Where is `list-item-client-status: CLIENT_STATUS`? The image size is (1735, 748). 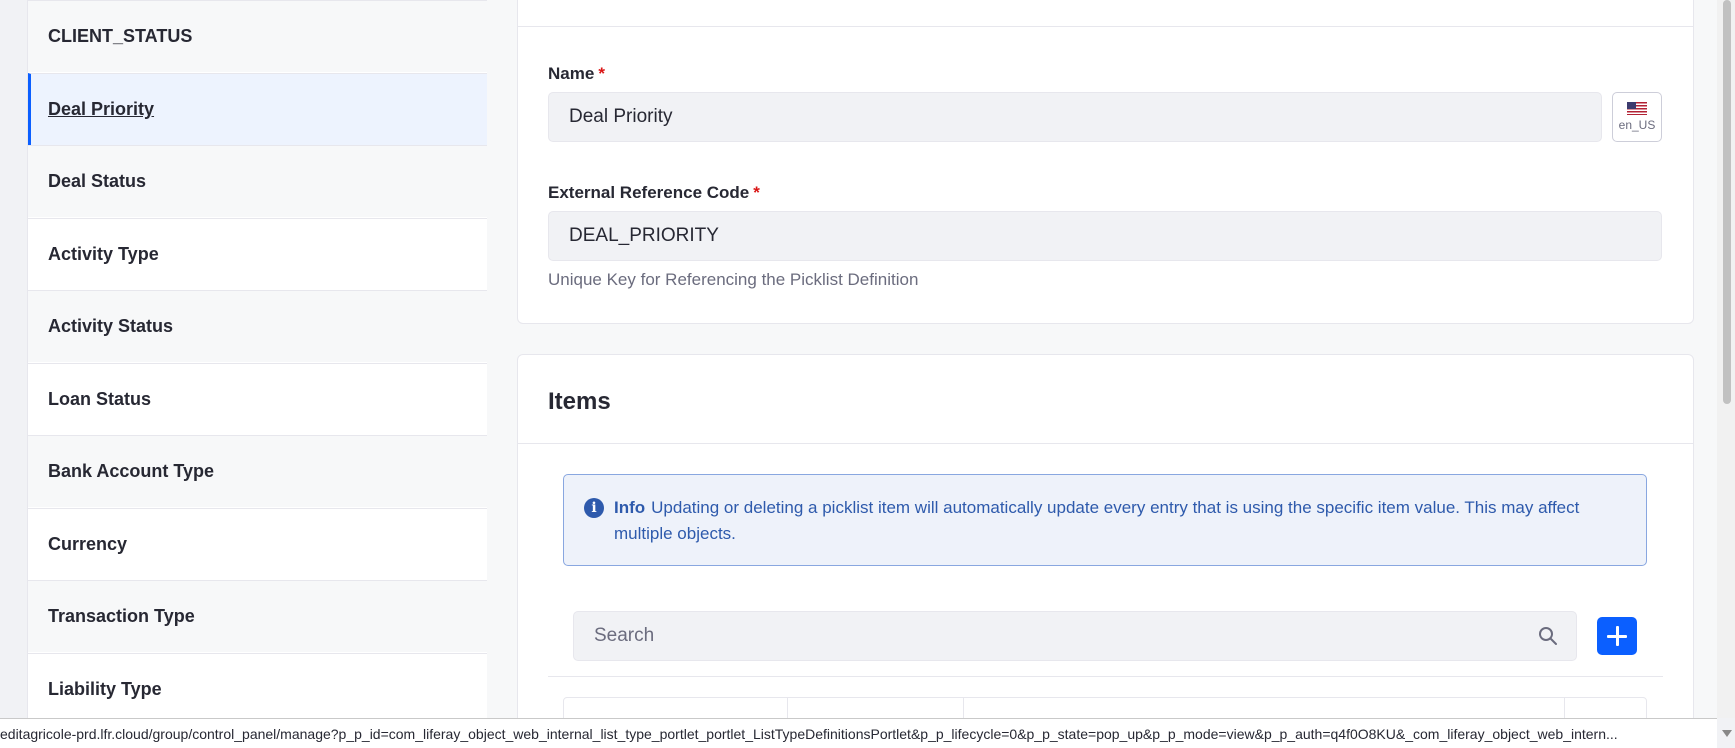 list-item-client-status: CLIENT_STATUS is located at coordinates (257, 36).